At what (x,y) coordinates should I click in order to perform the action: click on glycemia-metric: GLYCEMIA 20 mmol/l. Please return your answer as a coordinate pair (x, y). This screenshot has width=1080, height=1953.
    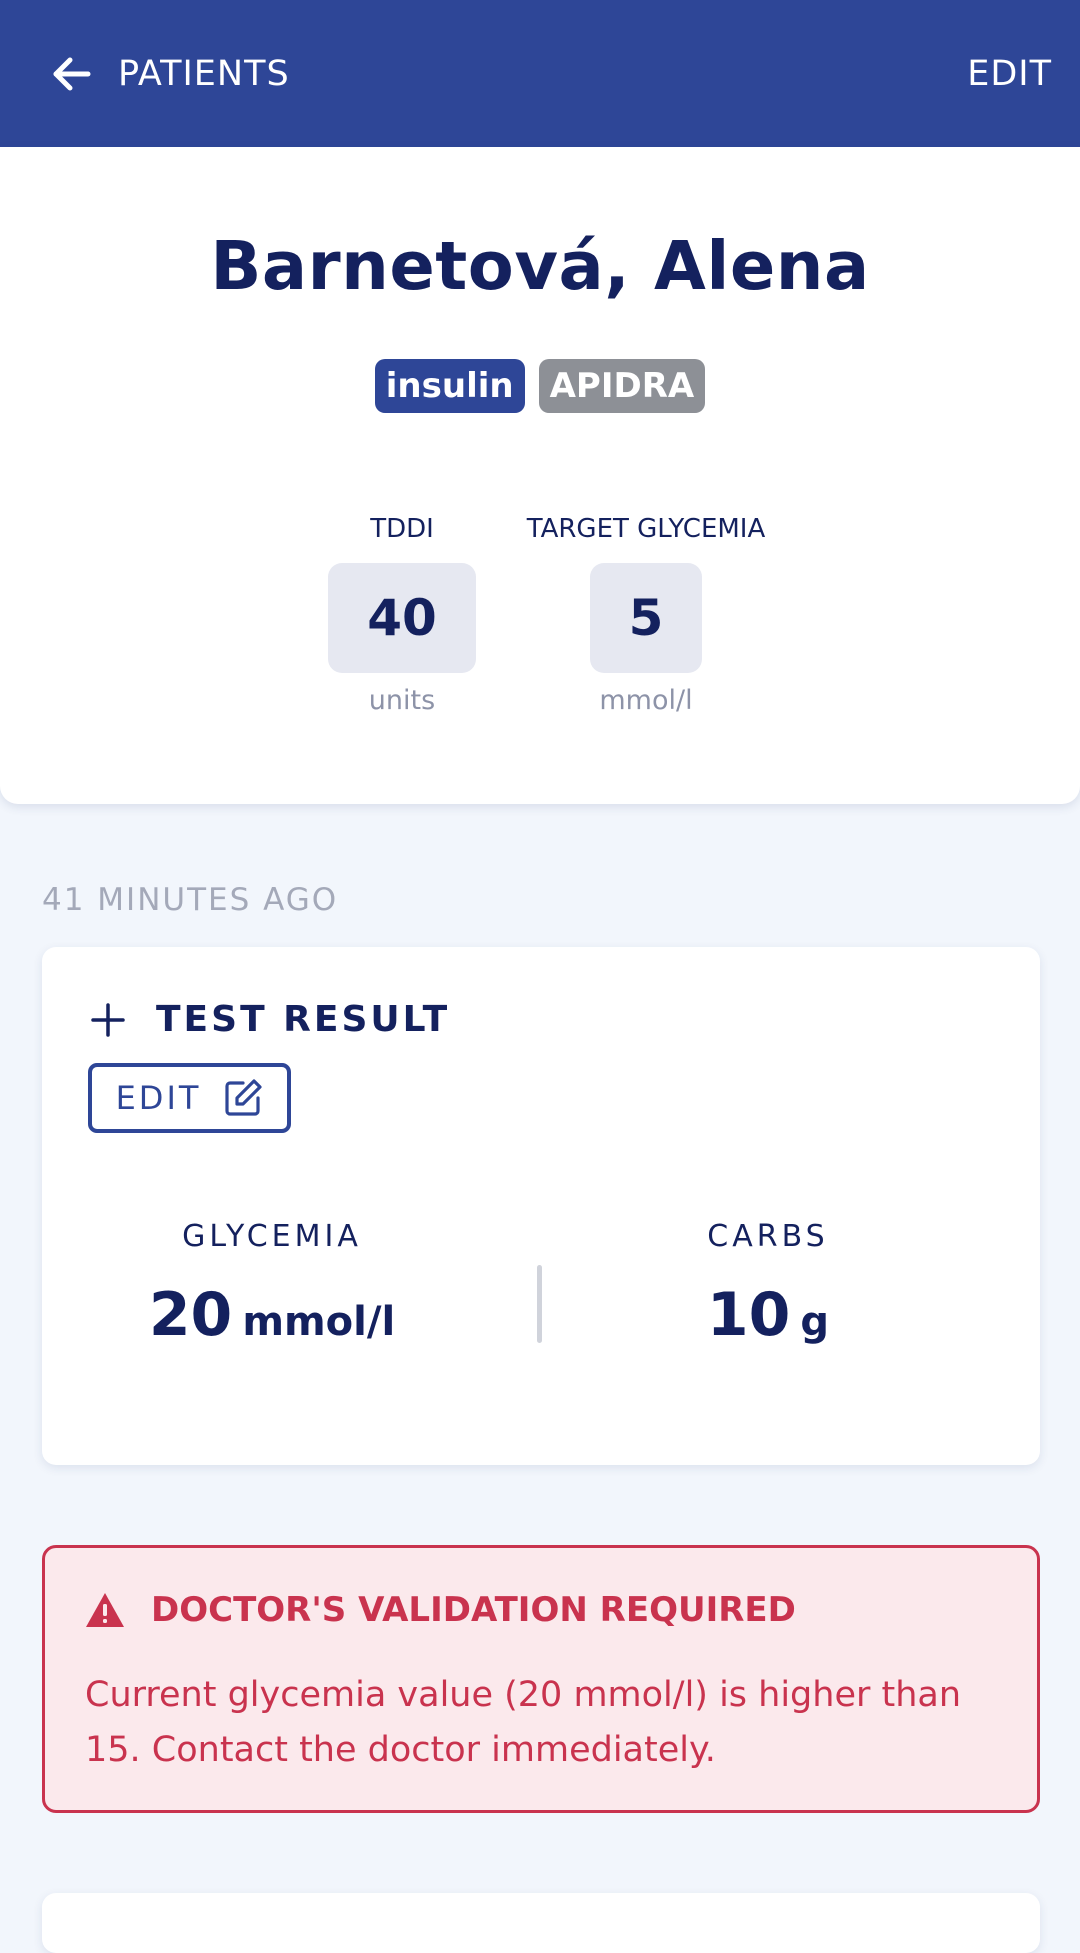
    Looking at the image, I should click on (272, 1284).